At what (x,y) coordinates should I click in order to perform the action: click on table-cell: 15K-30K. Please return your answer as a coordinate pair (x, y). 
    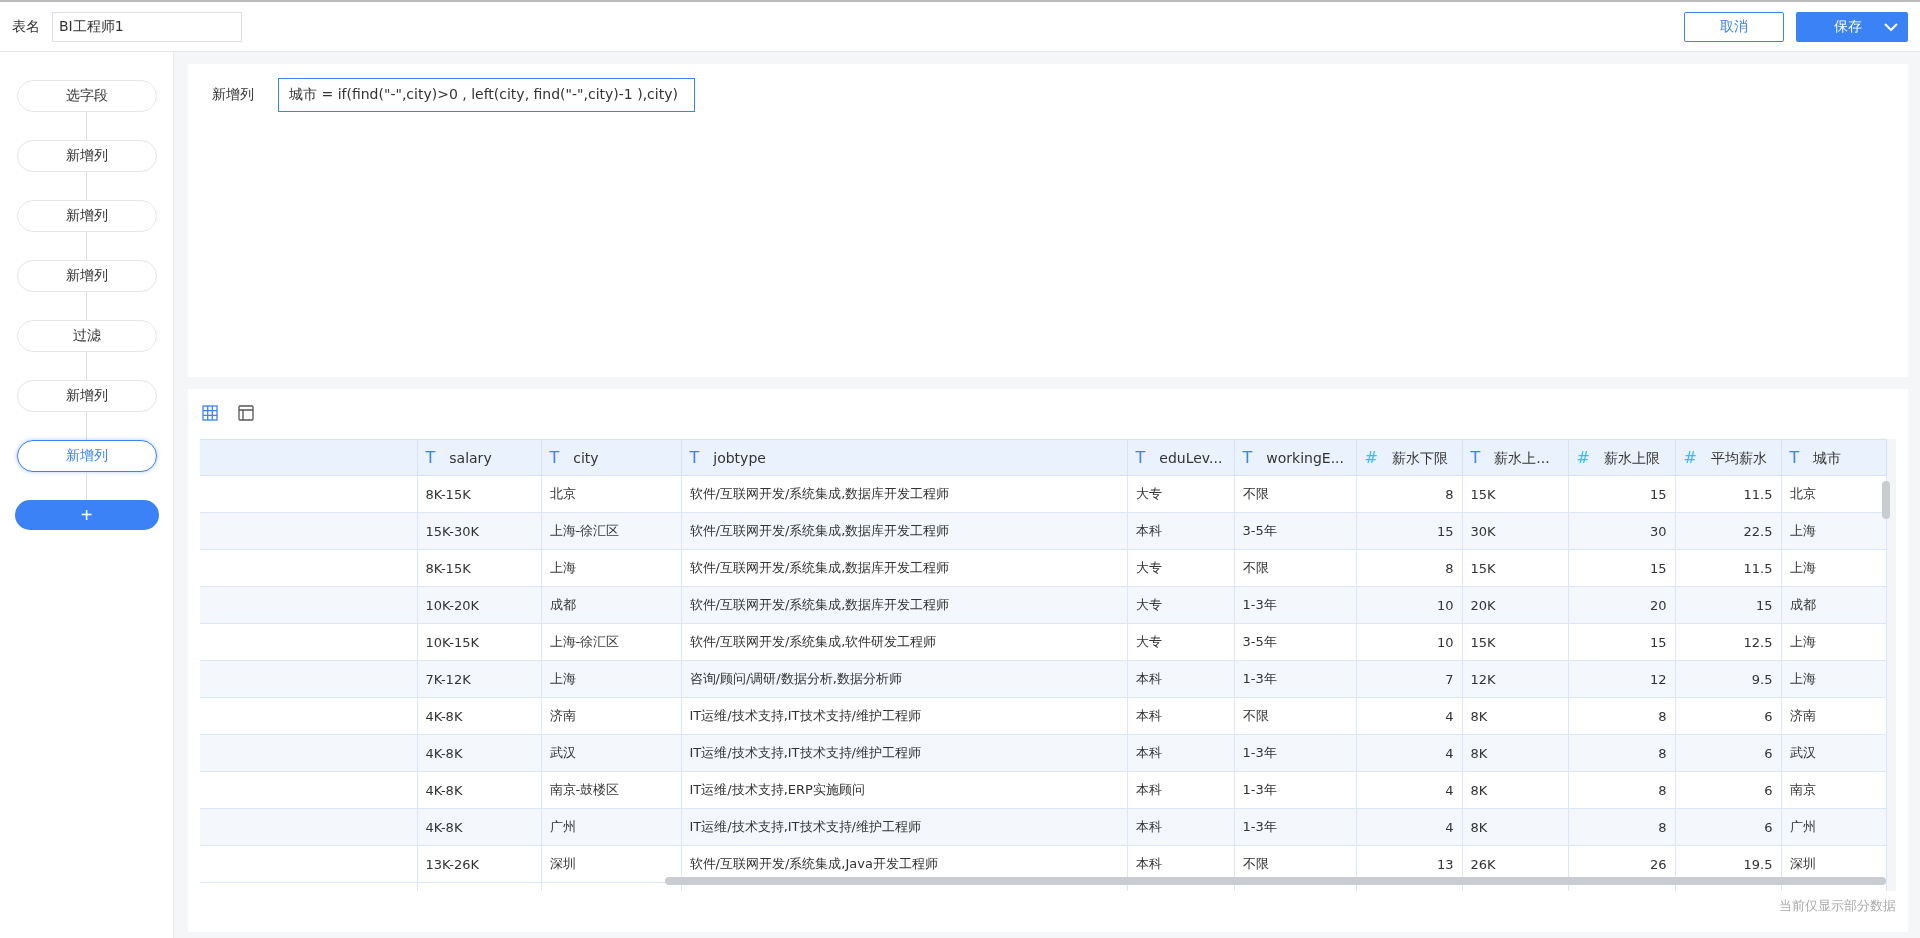
    Looking at the image, I should click on (479, 531).